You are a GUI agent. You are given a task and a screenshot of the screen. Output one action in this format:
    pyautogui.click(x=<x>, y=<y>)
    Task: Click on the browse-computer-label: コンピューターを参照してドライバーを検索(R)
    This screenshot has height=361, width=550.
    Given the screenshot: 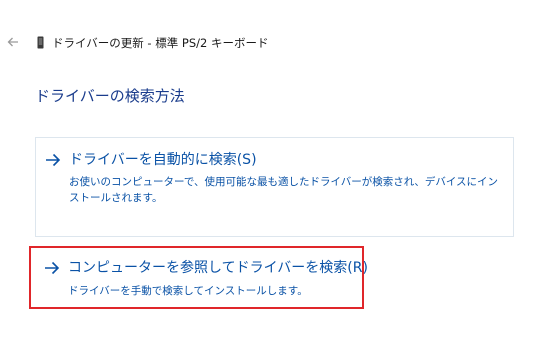 What is the action you would take?
    pyautogui.click(x=218, y=268)
    